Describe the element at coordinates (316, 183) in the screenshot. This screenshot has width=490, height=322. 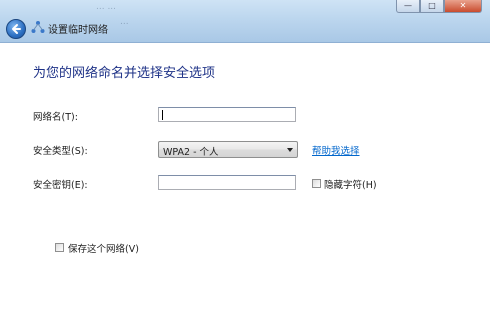
I see `hide-characters-checkbox` at that location.